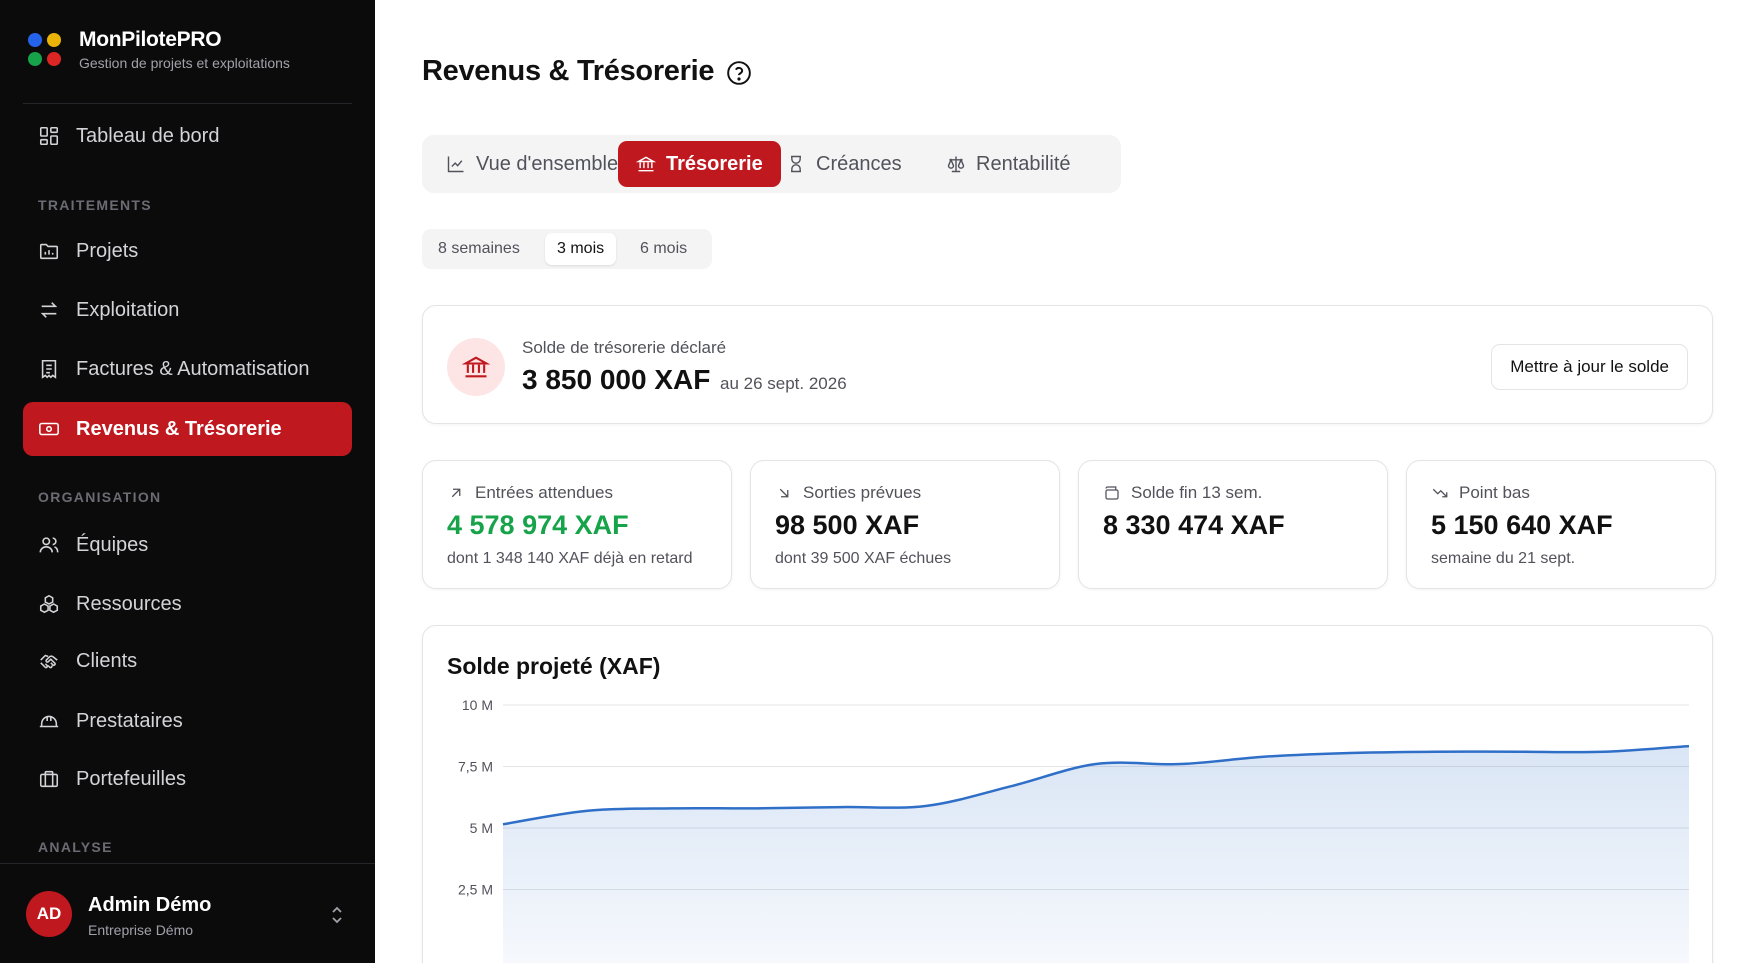  Describe the element at coordinates (783, 383) in the screenshot. I see `balance-date: au 26 sept. 2026` at that location.